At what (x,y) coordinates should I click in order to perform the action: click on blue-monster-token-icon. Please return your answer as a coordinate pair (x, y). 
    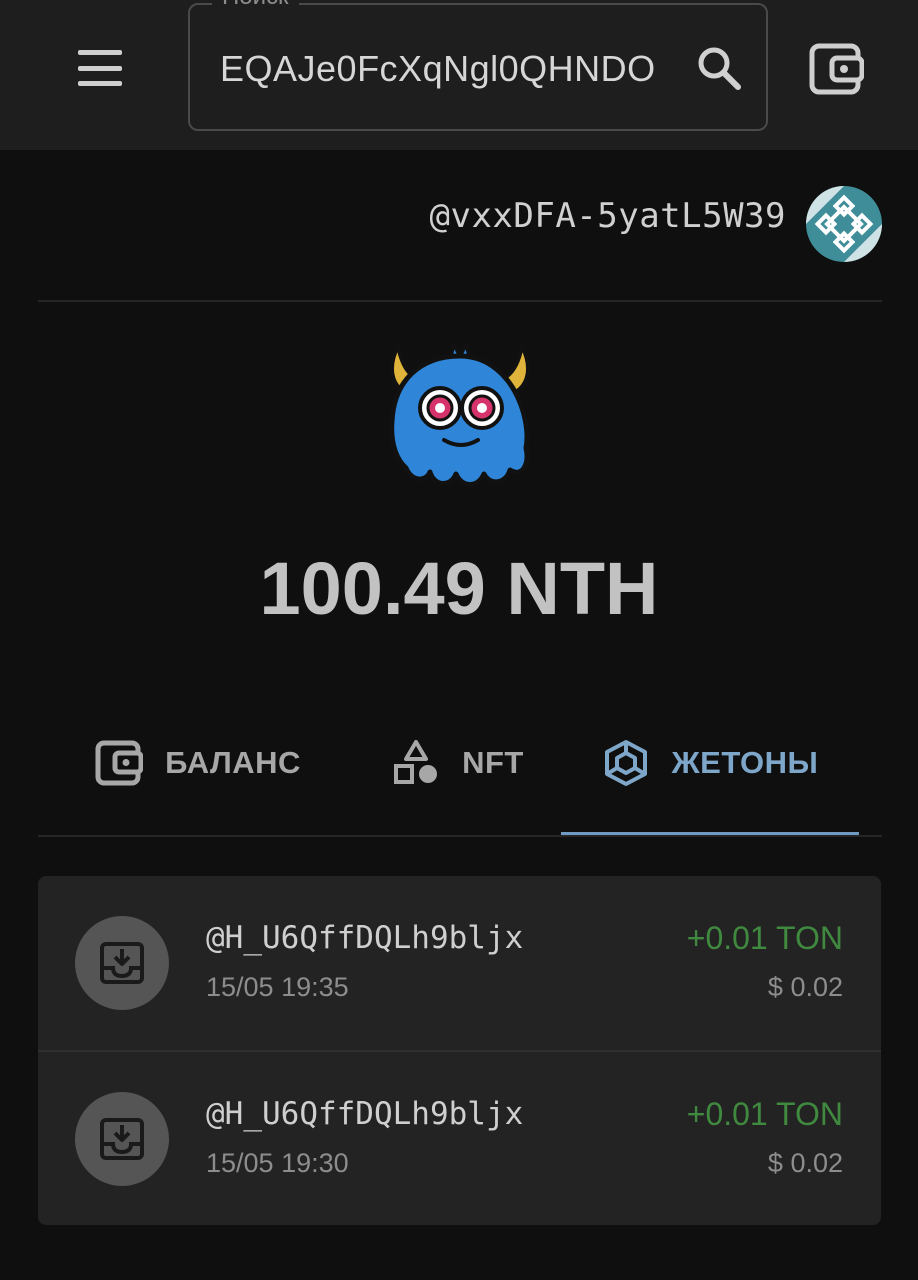
    Looking at the image, I should click on (459, 413).